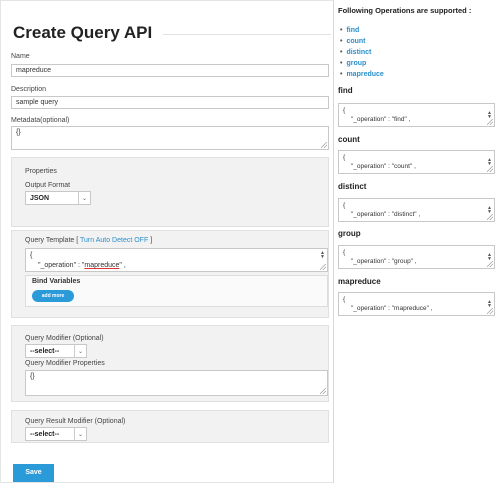  What do you see at coordinates (405, 10) in the screenshot?
I see `operations-heading: Following Operations are supported :` at bounding box center [405, 10].